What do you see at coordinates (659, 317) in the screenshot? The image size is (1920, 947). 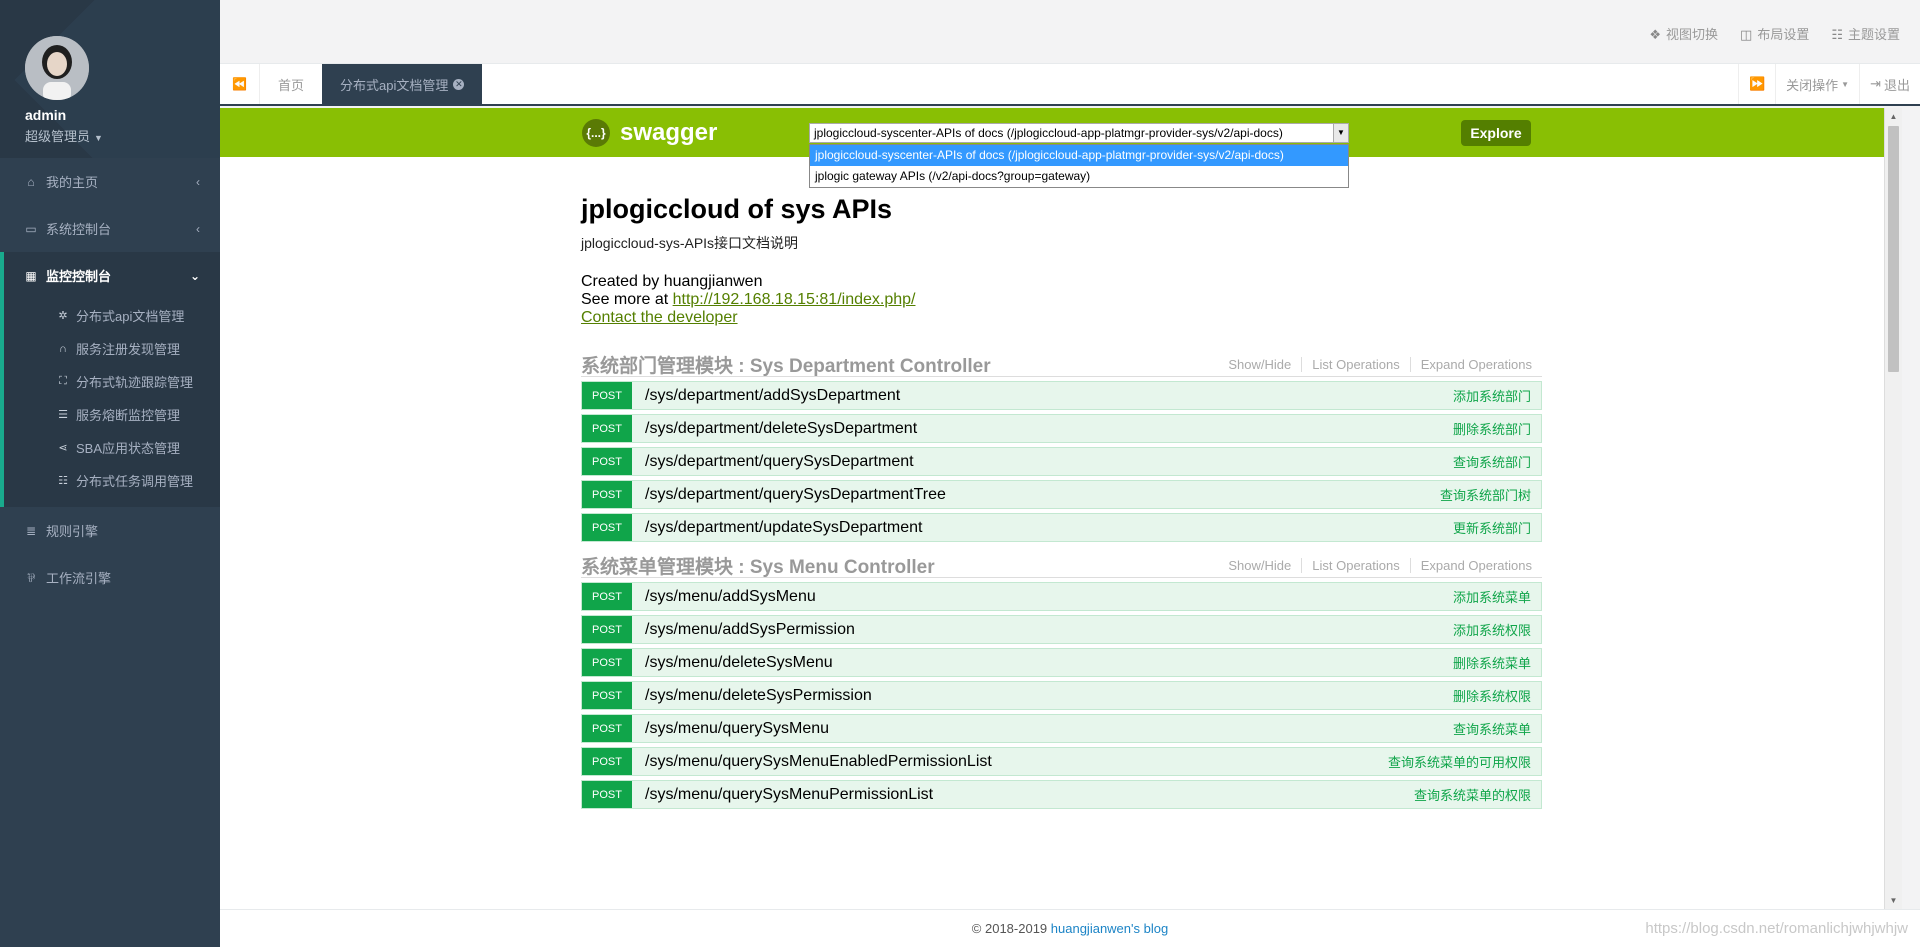 I see `contact-developer-link: Contact the developer` at bounding box center [659, 317].